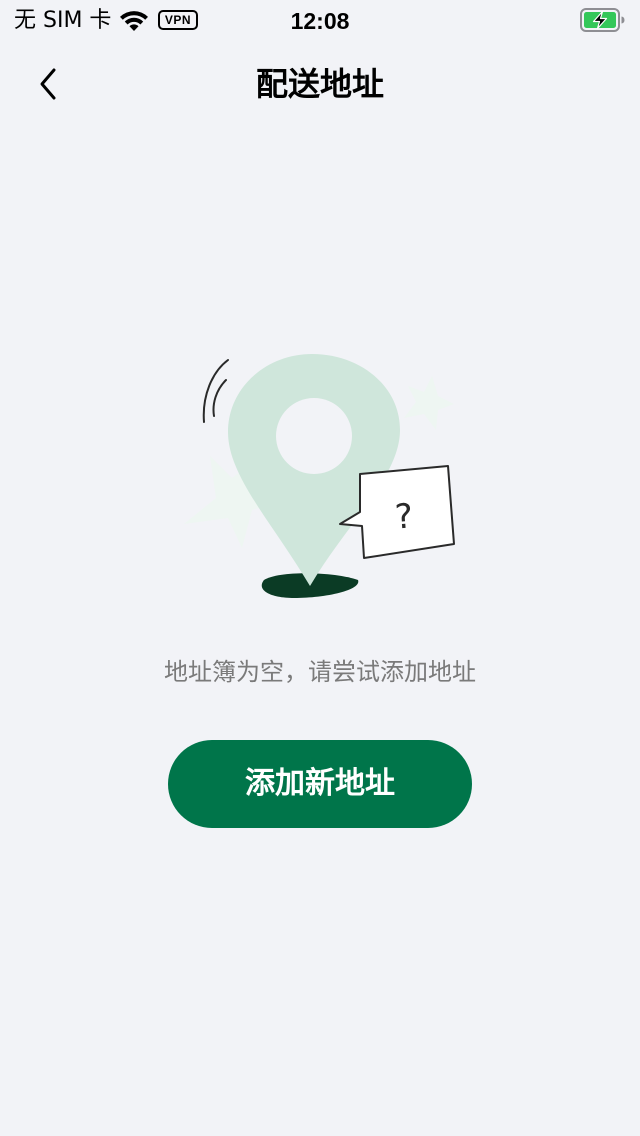  I want to click on empty-state-message: 地址簿为空，请尝试添加地址, so click(320, 672).